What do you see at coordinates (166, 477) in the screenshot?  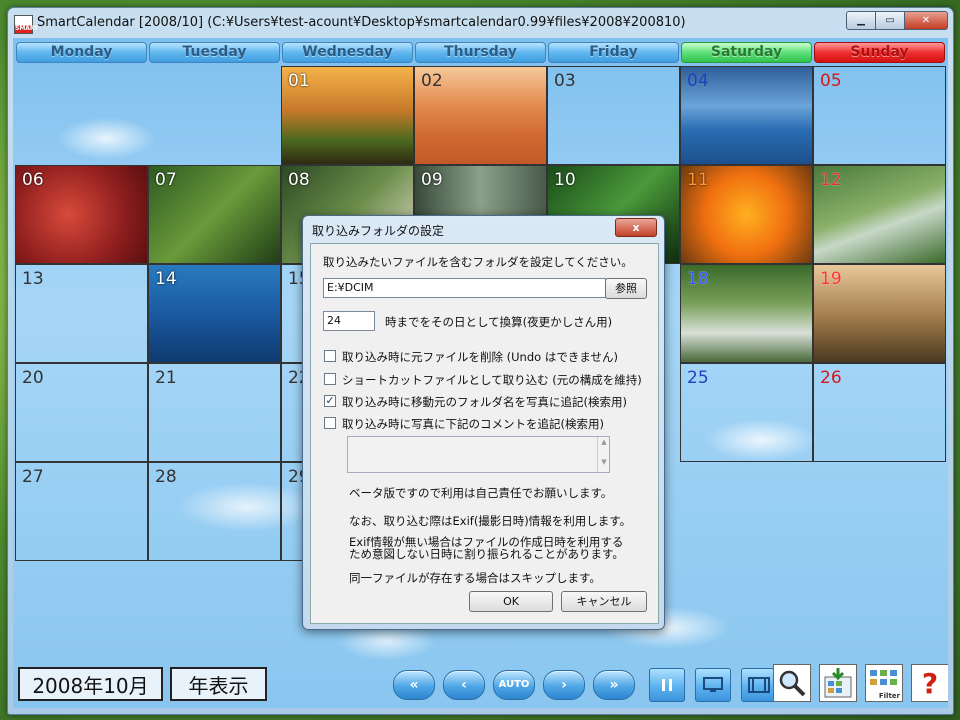 I see `day-number: 28` at bounding box center [166, 477].